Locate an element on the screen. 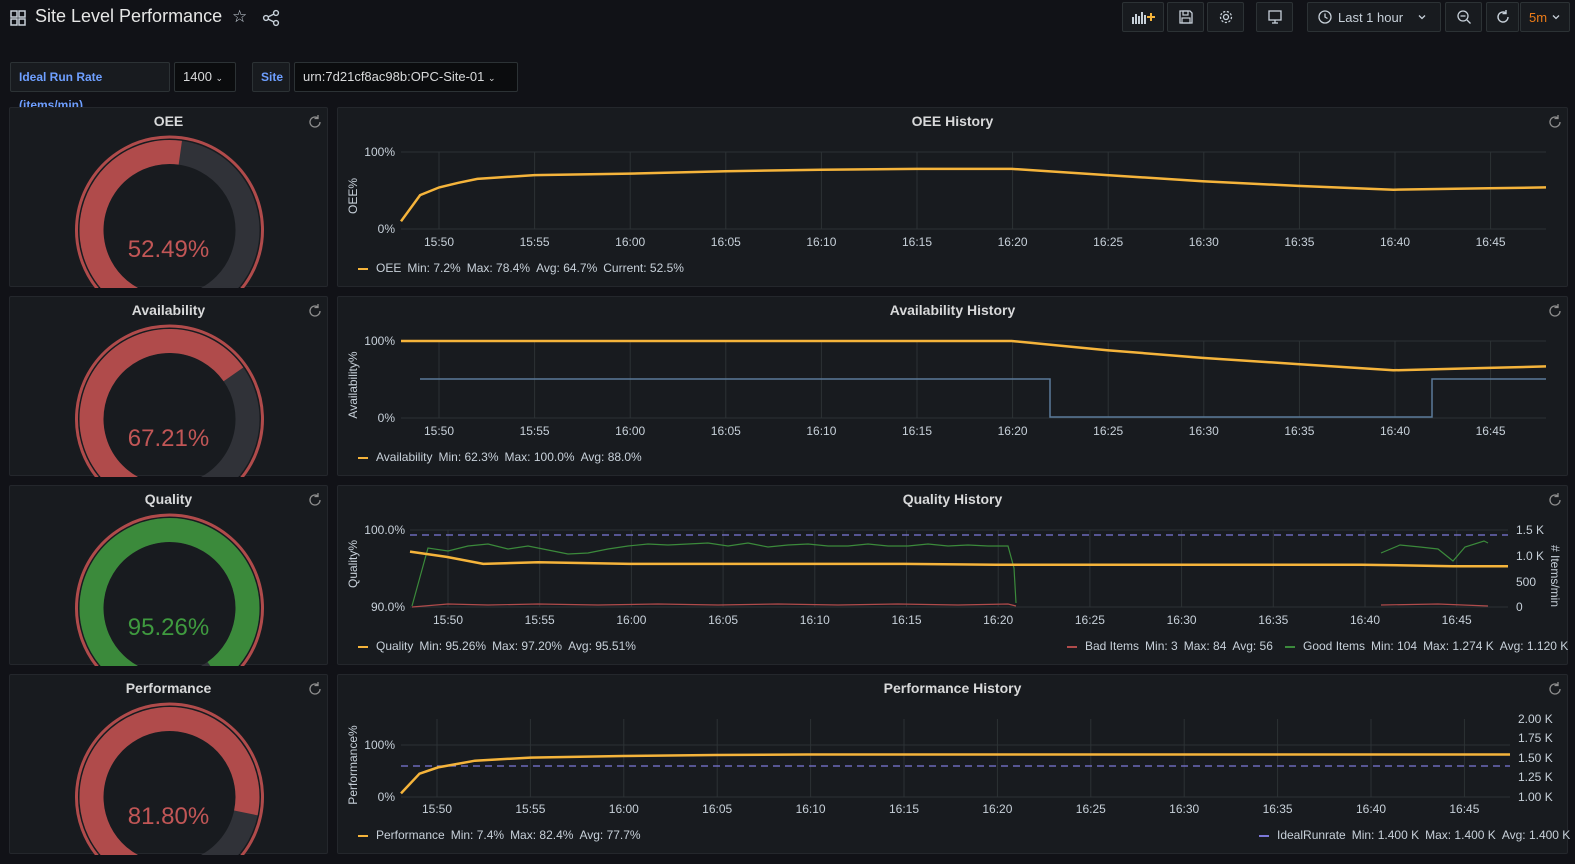  legend-quality: Quality Min: 95.26% Max: 97.20% Avg: 95.51% is located at coordinates (497, 646).